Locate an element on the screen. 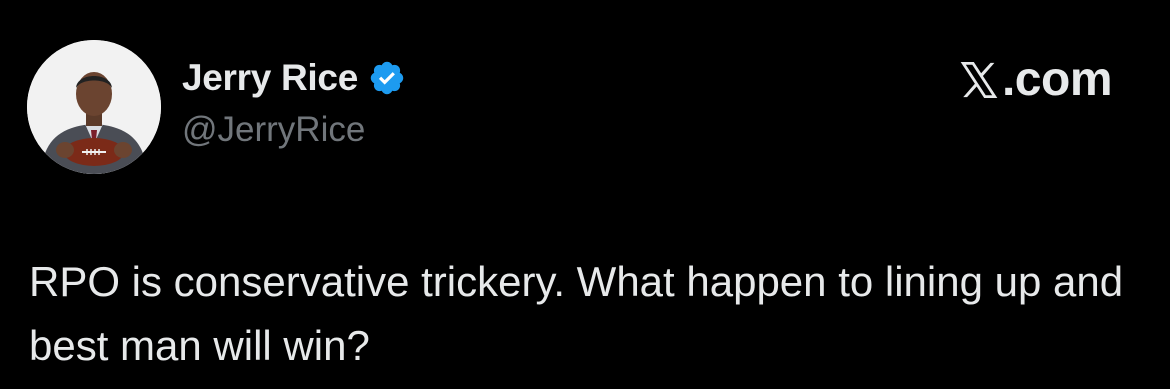  author-name-row: Jerry Rice is located at coordinates (294, 78).